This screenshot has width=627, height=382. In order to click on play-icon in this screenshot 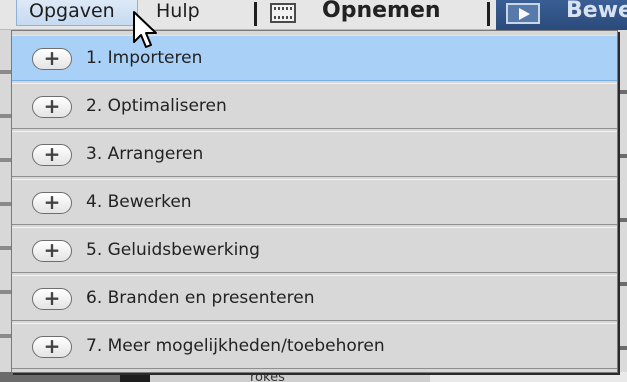, I will do `click(523, 13)`.